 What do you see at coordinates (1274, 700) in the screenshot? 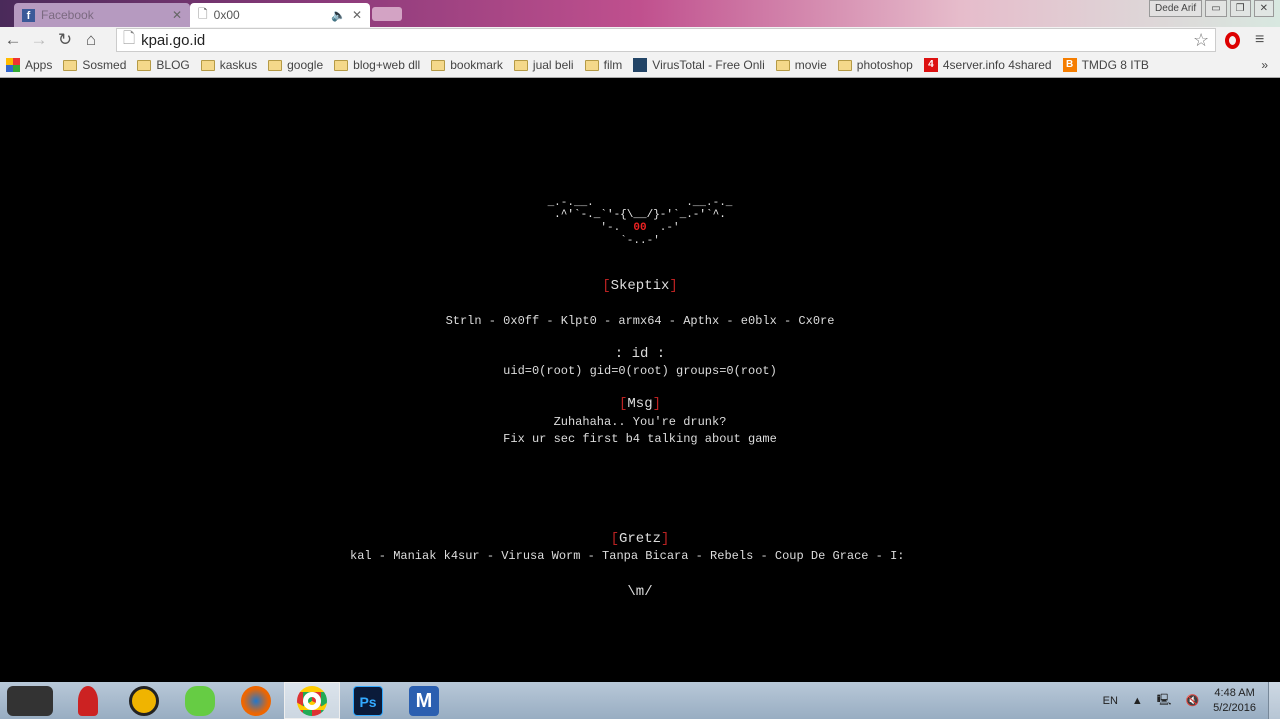
I see `show-desktop-button` at bounding box center [1274, 700].